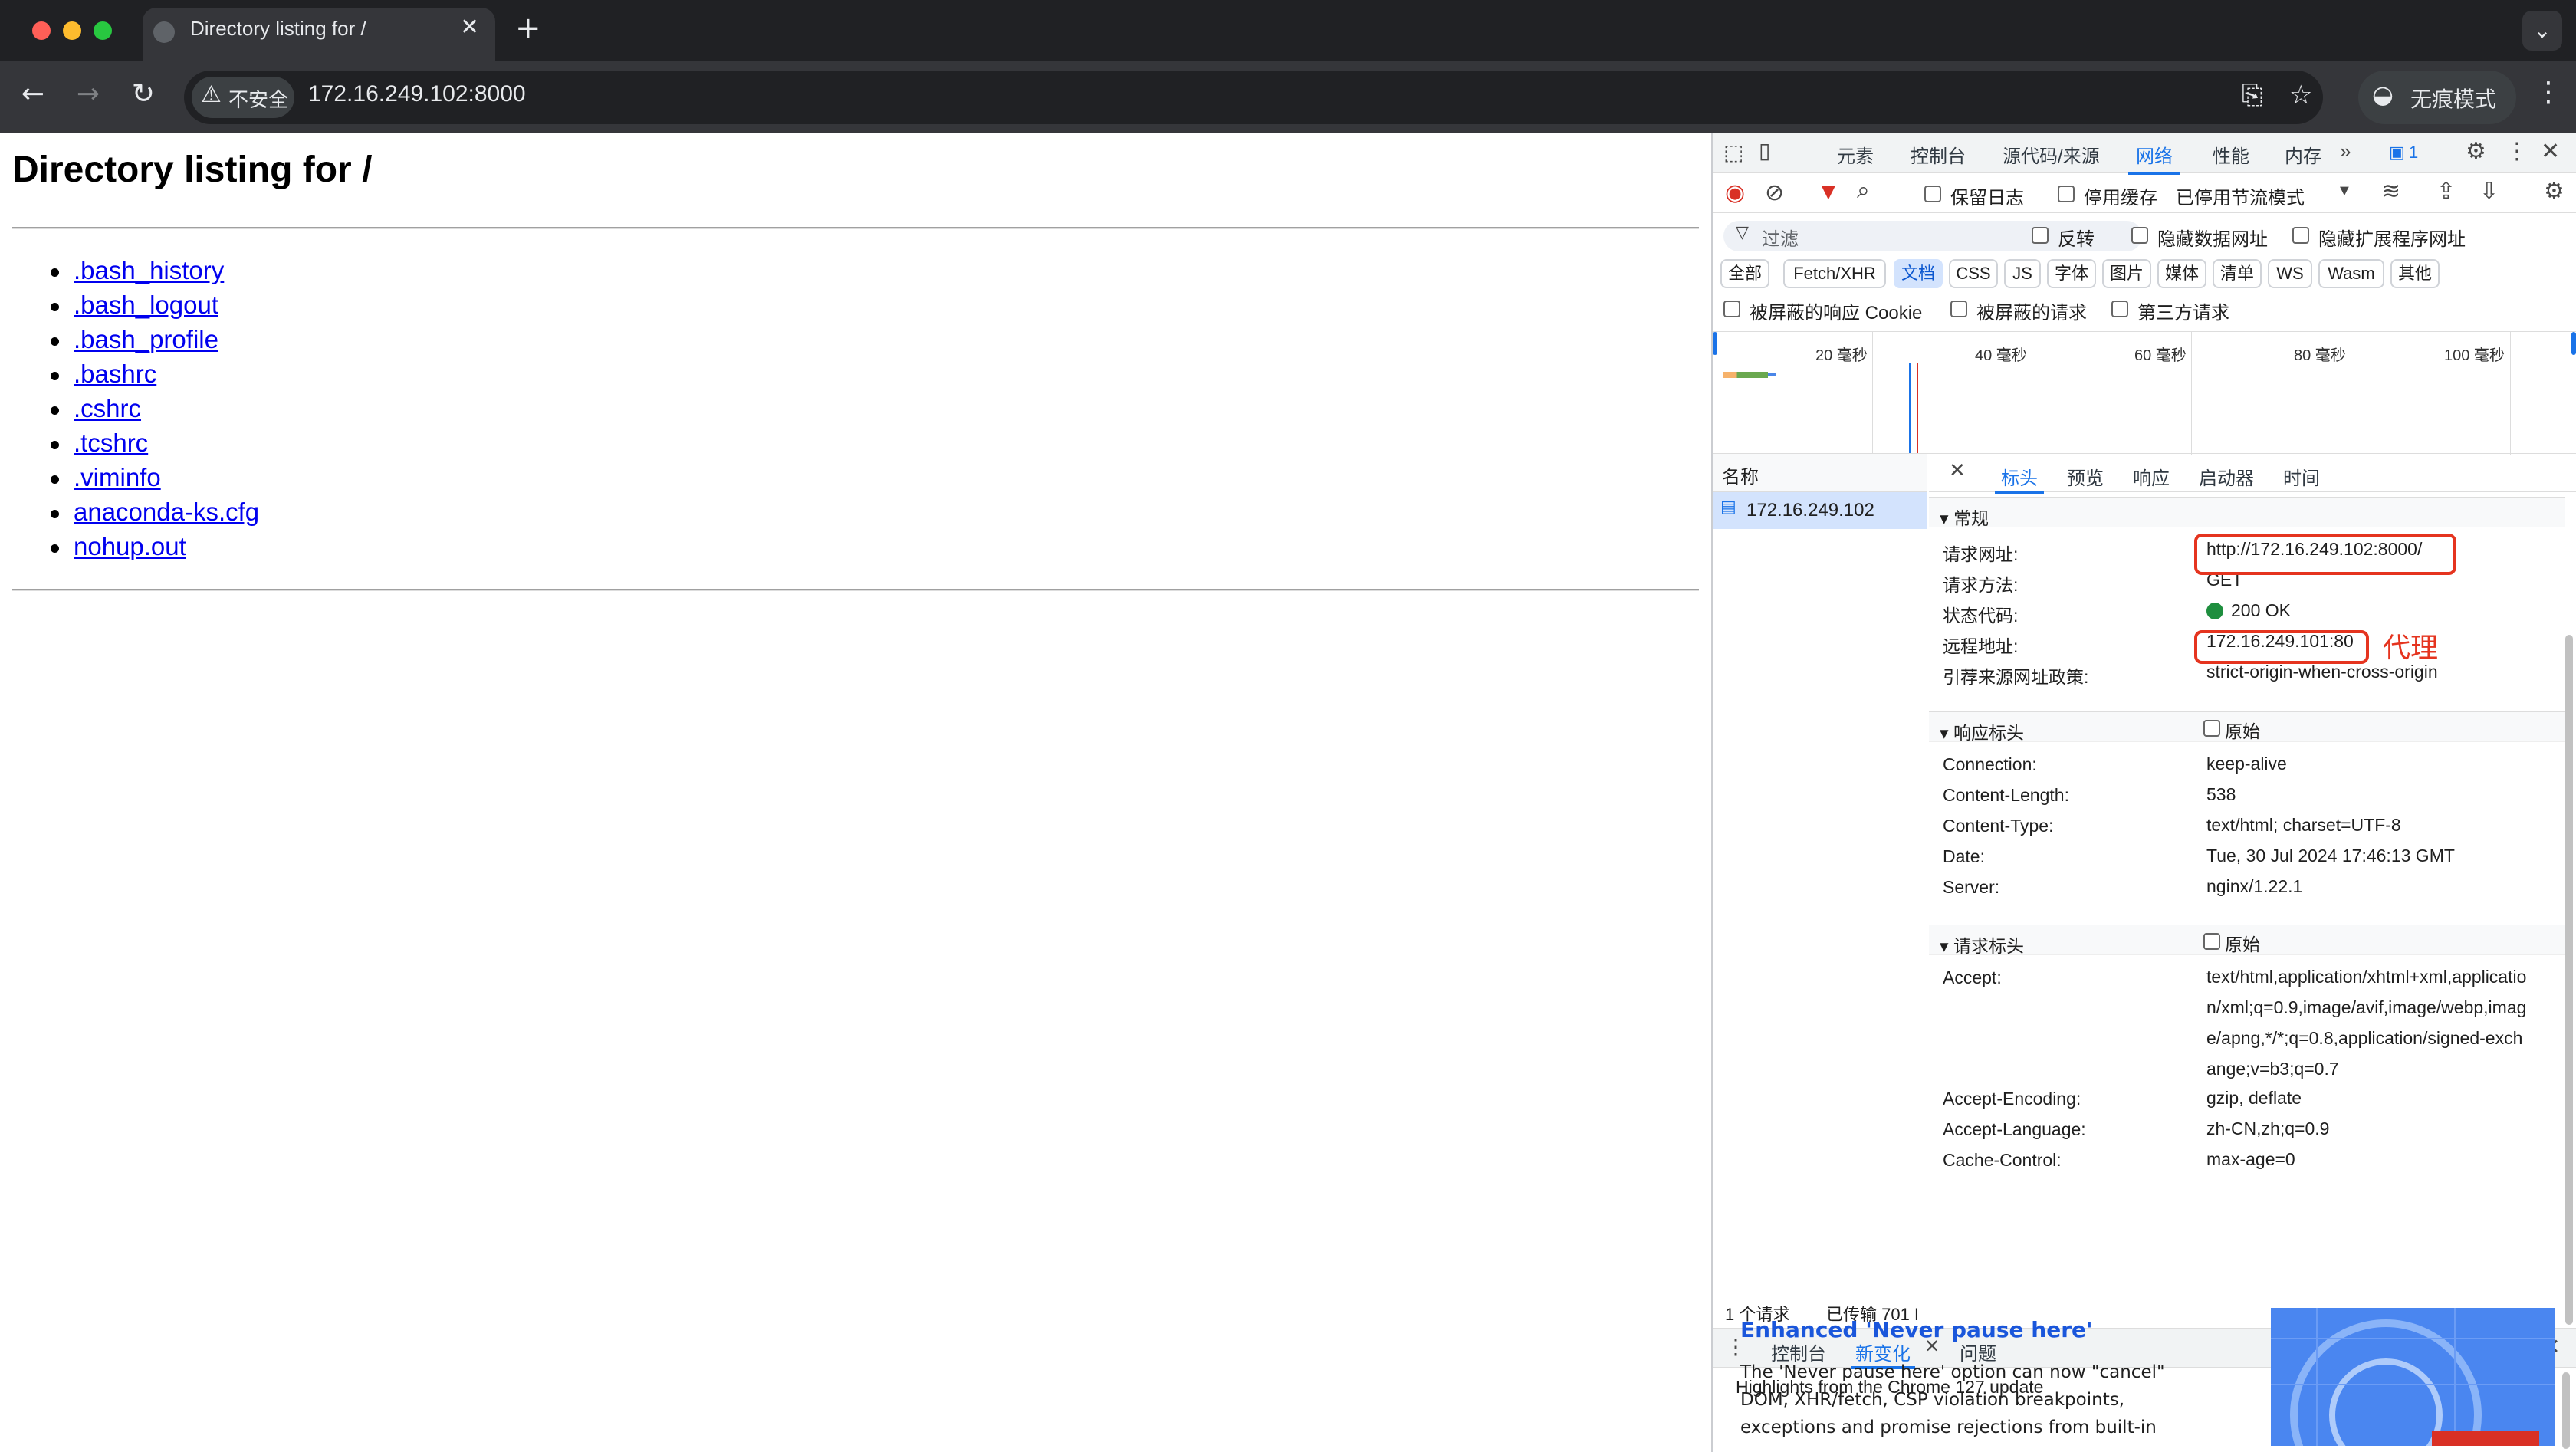 This screenshot has width=2576, height=1452. What do you see at coordinates (2247, 512) in the screenshot?
I see `general-section-header: ▾ 常规` at bounding box center [2247, 512].